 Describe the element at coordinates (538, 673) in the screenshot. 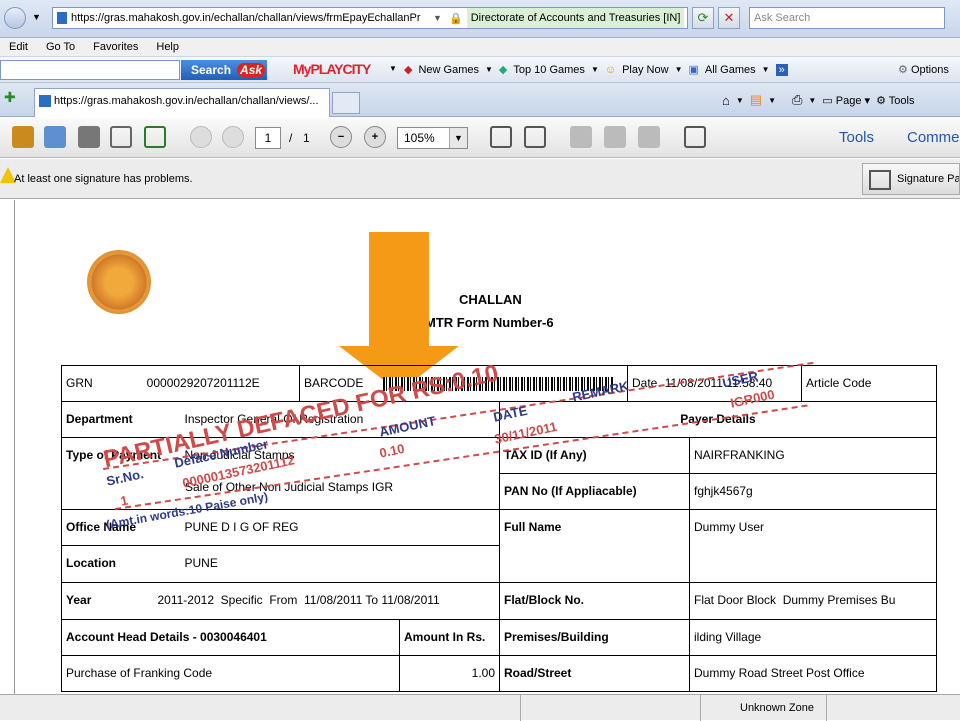

I see `road-label: Road/Street` at that location.